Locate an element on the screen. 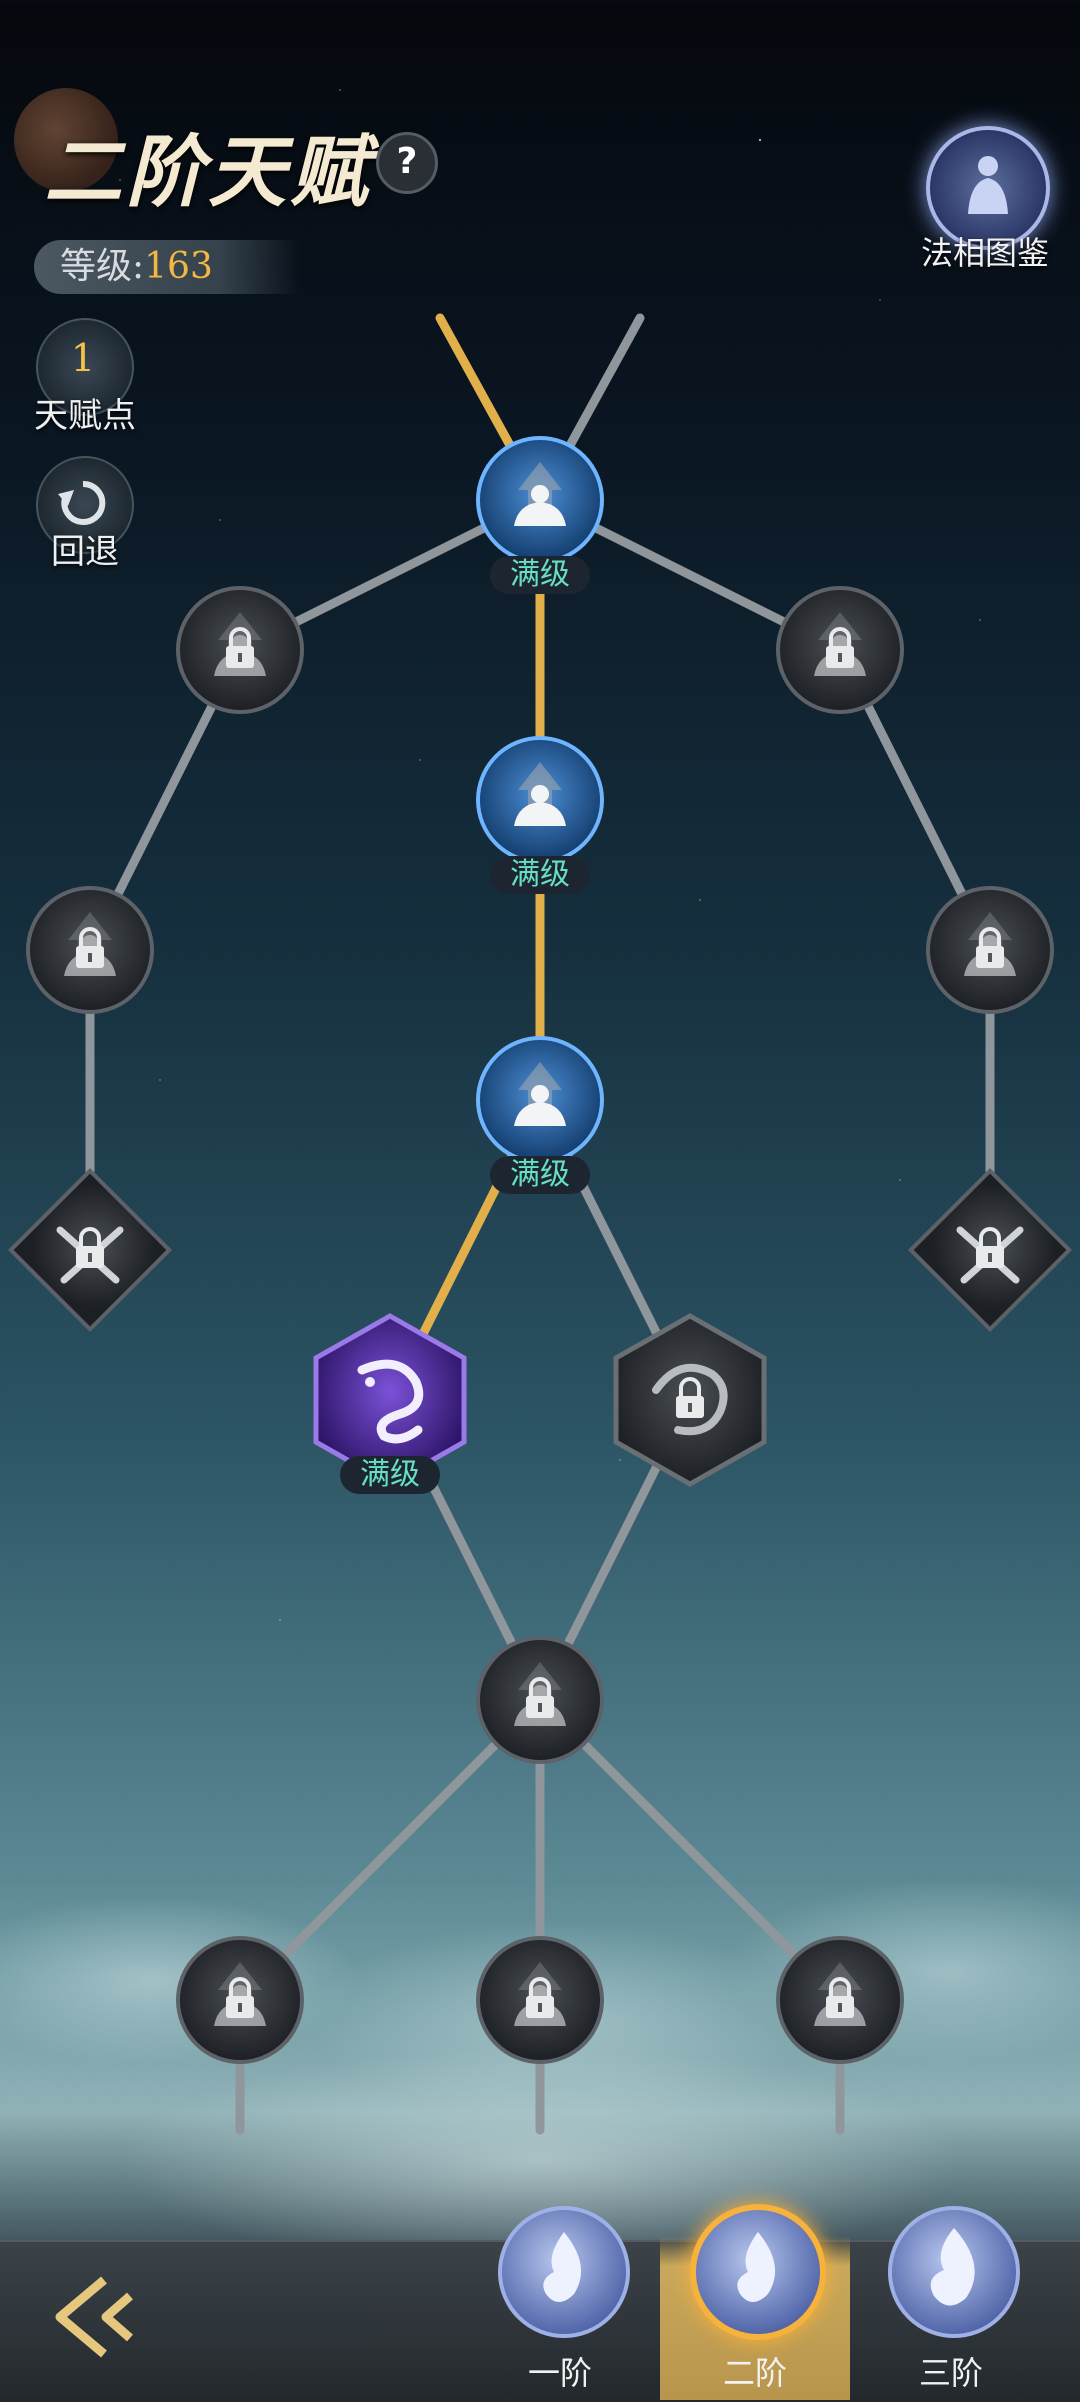 This screenshot has height=2402, width=1080. back-arrow-icon is located at coordinates (94, 2317).